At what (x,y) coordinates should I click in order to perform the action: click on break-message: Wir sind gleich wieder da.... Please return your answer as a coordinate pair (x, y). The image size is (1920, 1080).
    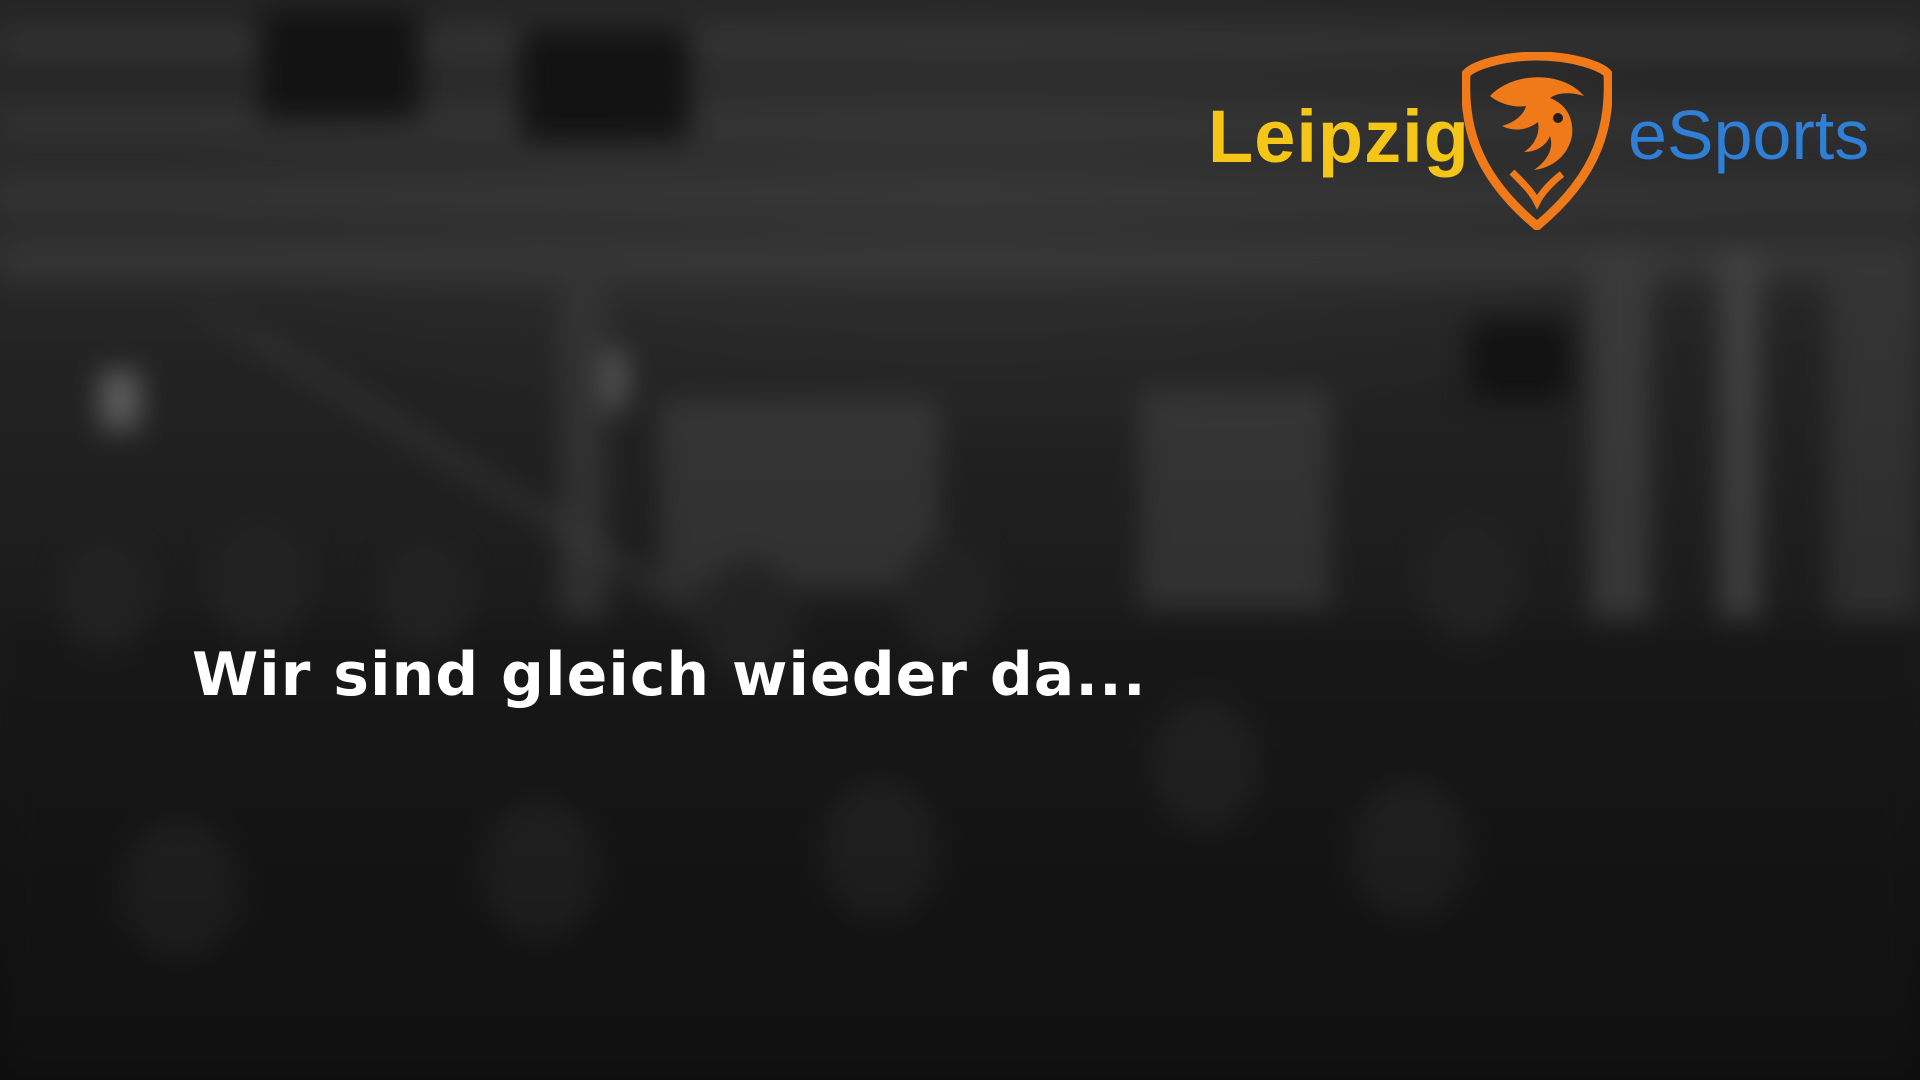
    Looking at the image, I should click on (669, 675).